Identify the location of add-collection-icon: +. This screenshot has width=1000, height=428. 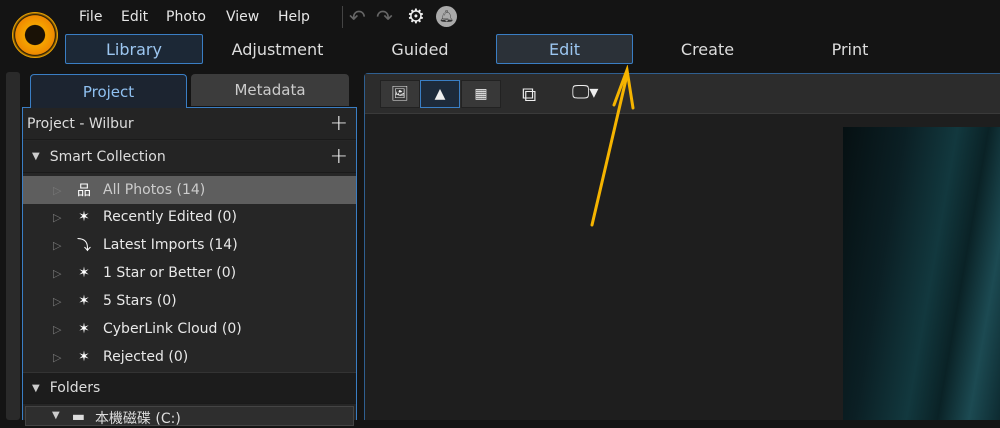
(339, 156).